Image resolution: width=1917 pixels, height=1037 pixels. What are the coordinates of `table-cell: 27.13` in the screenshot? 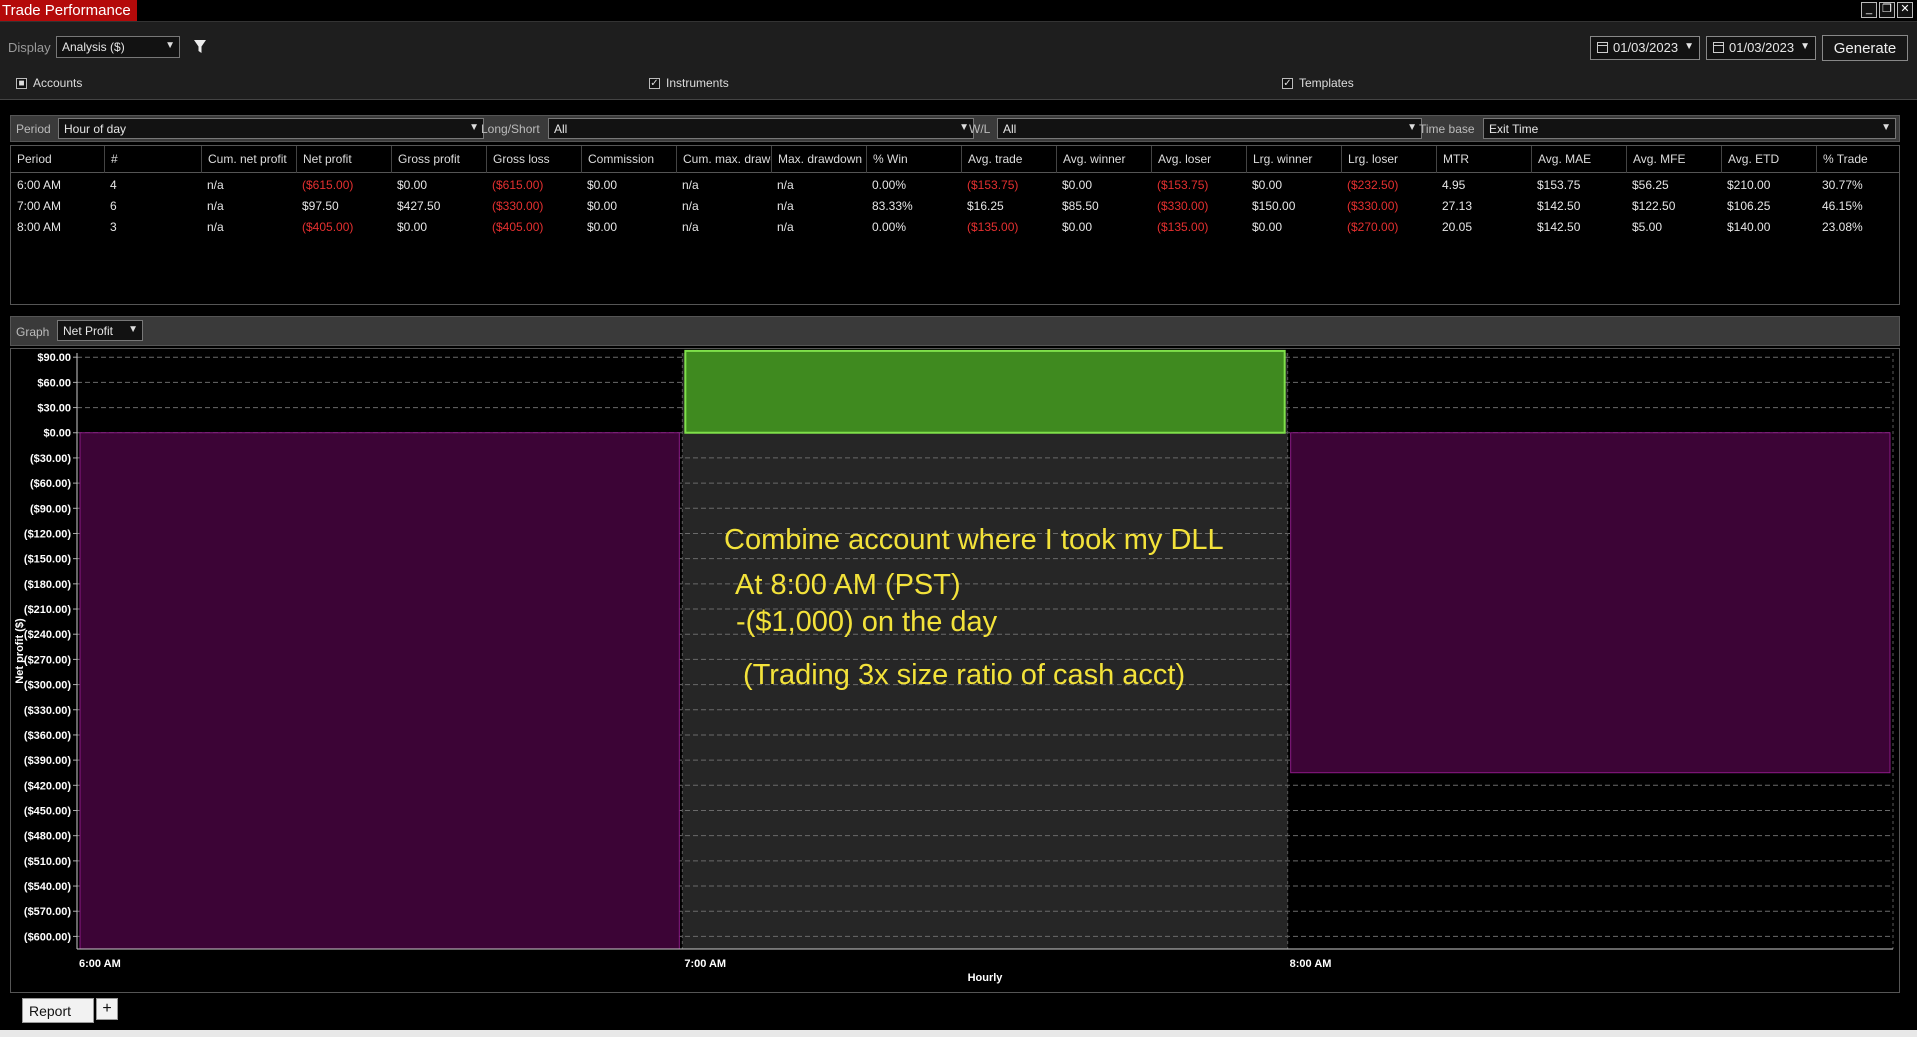 It's located at (1457, 206).